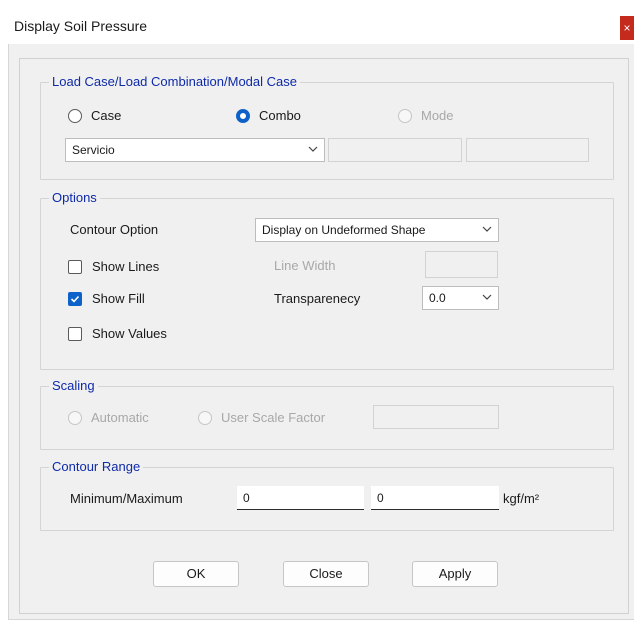 The image size is (634, 620). Describe the element at coordinates (317, 298) in the screenshot. I see `transparency-label: Transparenecy` at that location.